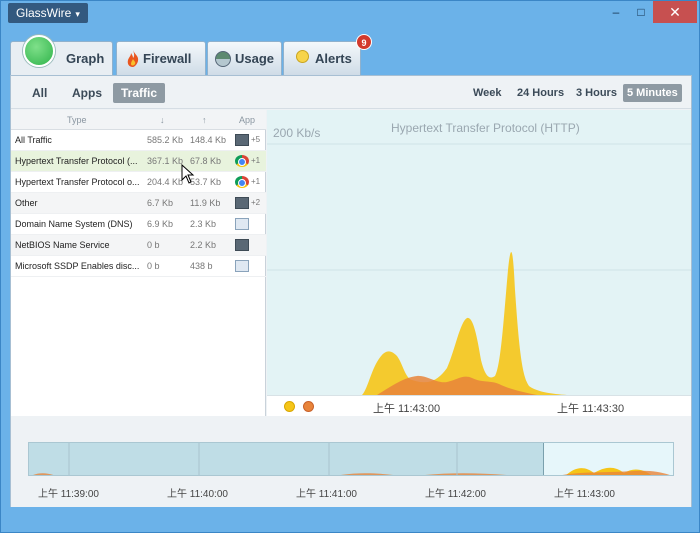 The width and height of the screenshot is (700, 533). Describe the element at coordinates (77, 14) in the screenshot. I see `chevron-down-icon: ▾` at that location.